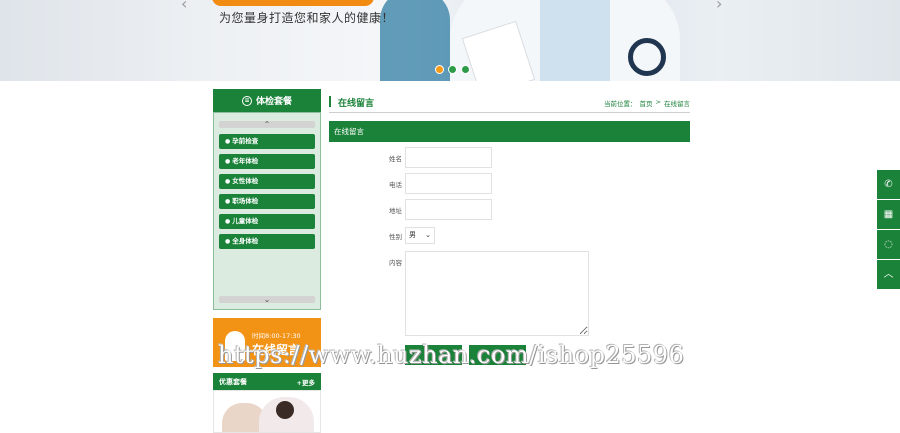 Image resolution: width=900 pixels, height=433 pixels. Describe the element at coordinates (395, 185) in the screenshot. I see `phone-label: 电话` at that location.